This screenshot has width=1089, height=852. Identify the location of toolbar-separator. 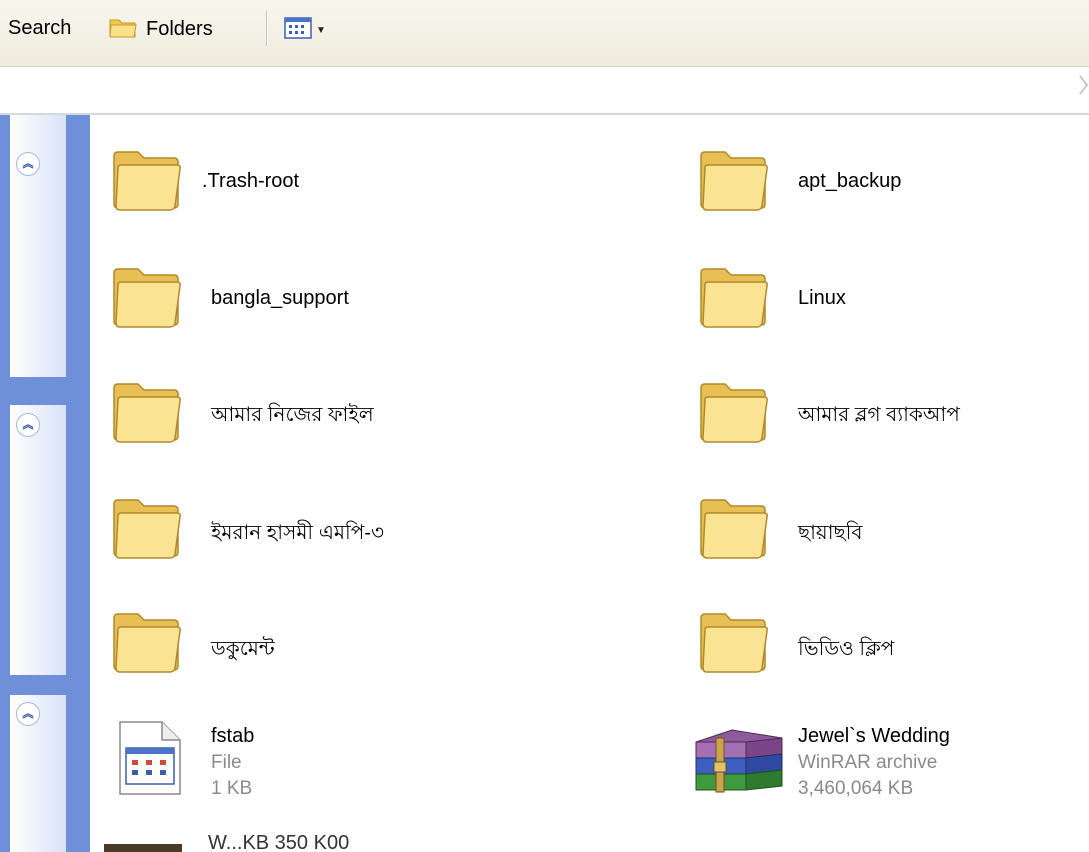
(266, 28).